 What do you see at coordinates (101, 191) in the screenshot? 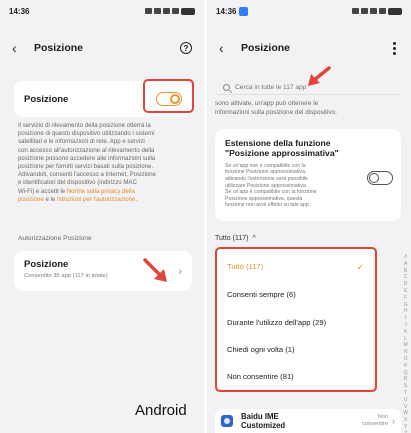
I see `privacy-policy-link: Norme sulla privacy della` at bounding box center [101, 191].